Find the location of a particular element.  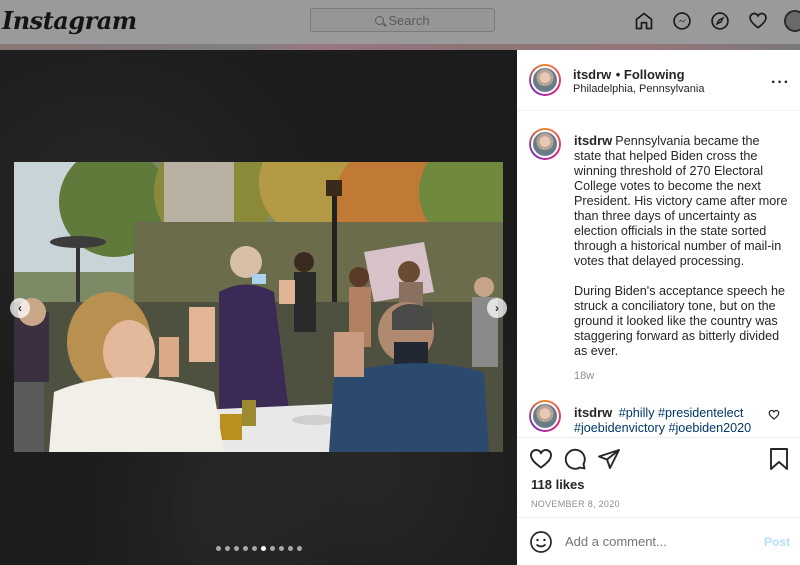

following-label: • Following is located at coordinates (650, 74).